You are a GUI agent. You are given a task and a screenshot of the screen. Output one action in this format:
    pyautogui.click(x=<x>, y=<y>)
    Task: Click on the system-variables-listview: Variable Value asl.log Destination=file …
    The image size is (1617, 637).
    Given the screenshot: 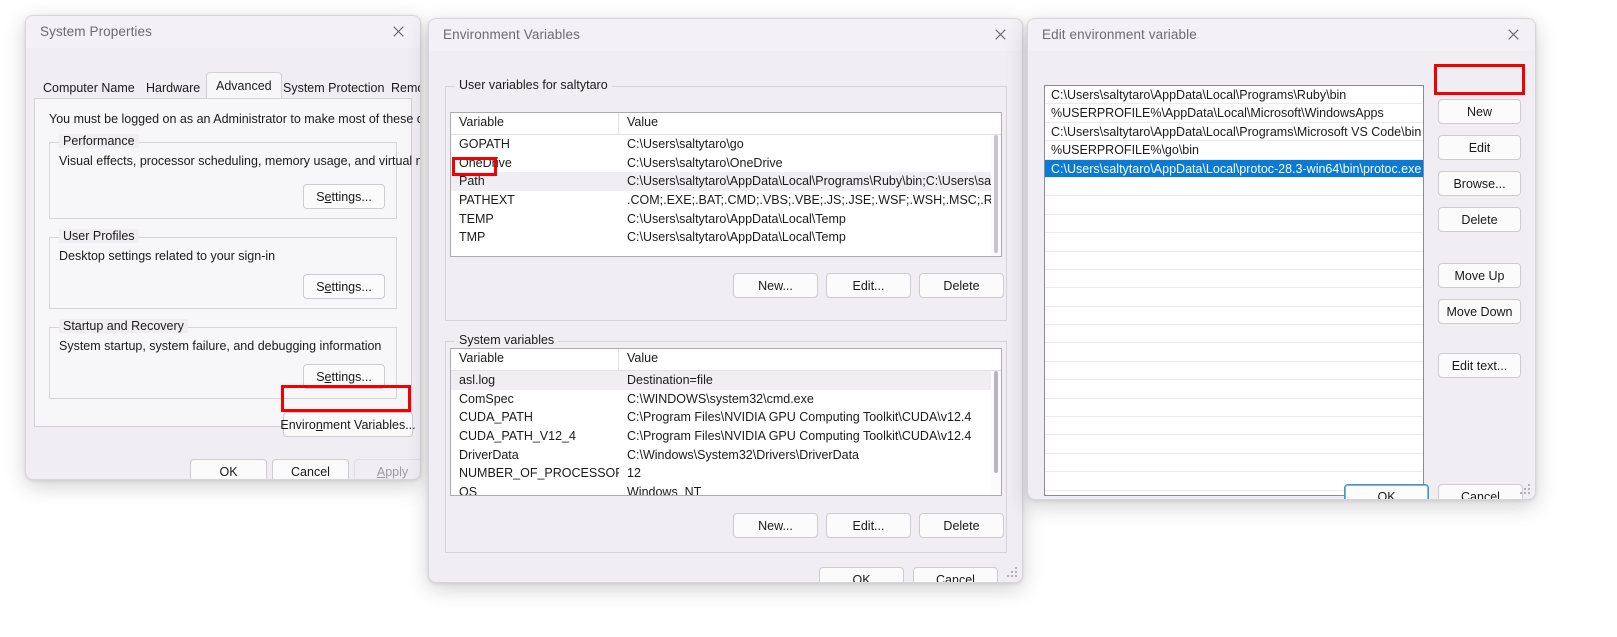 What is the action you would take?
    pyautogui.click(x=726, y=422)
    